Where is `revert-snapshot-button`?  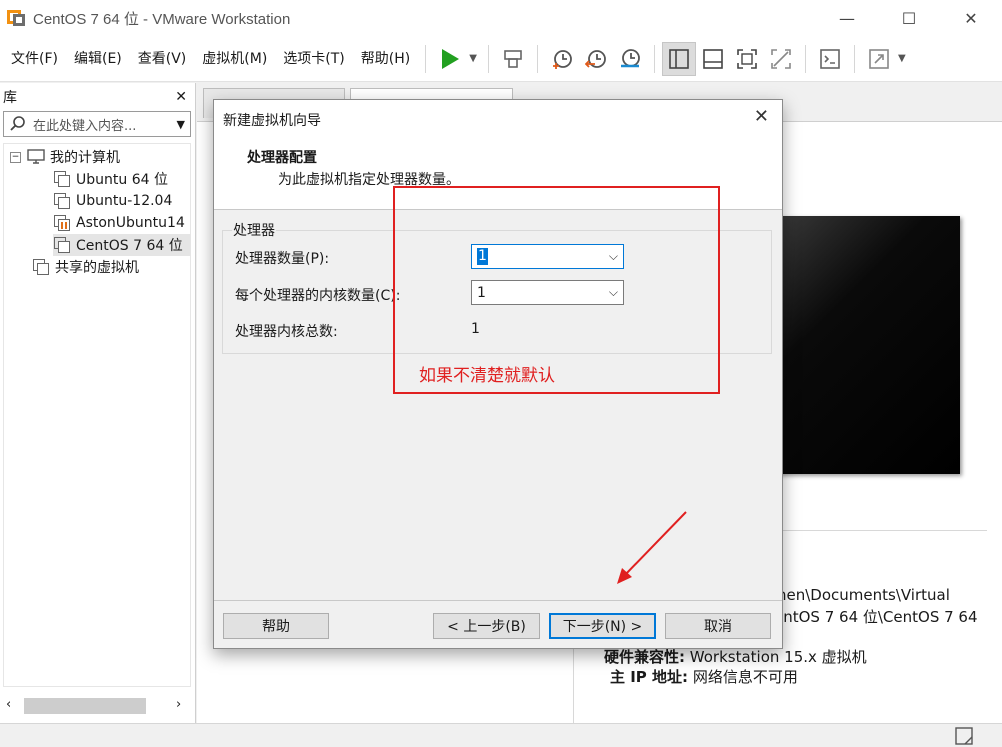
revert-snapshot-button is located at coordinates (596, 59).